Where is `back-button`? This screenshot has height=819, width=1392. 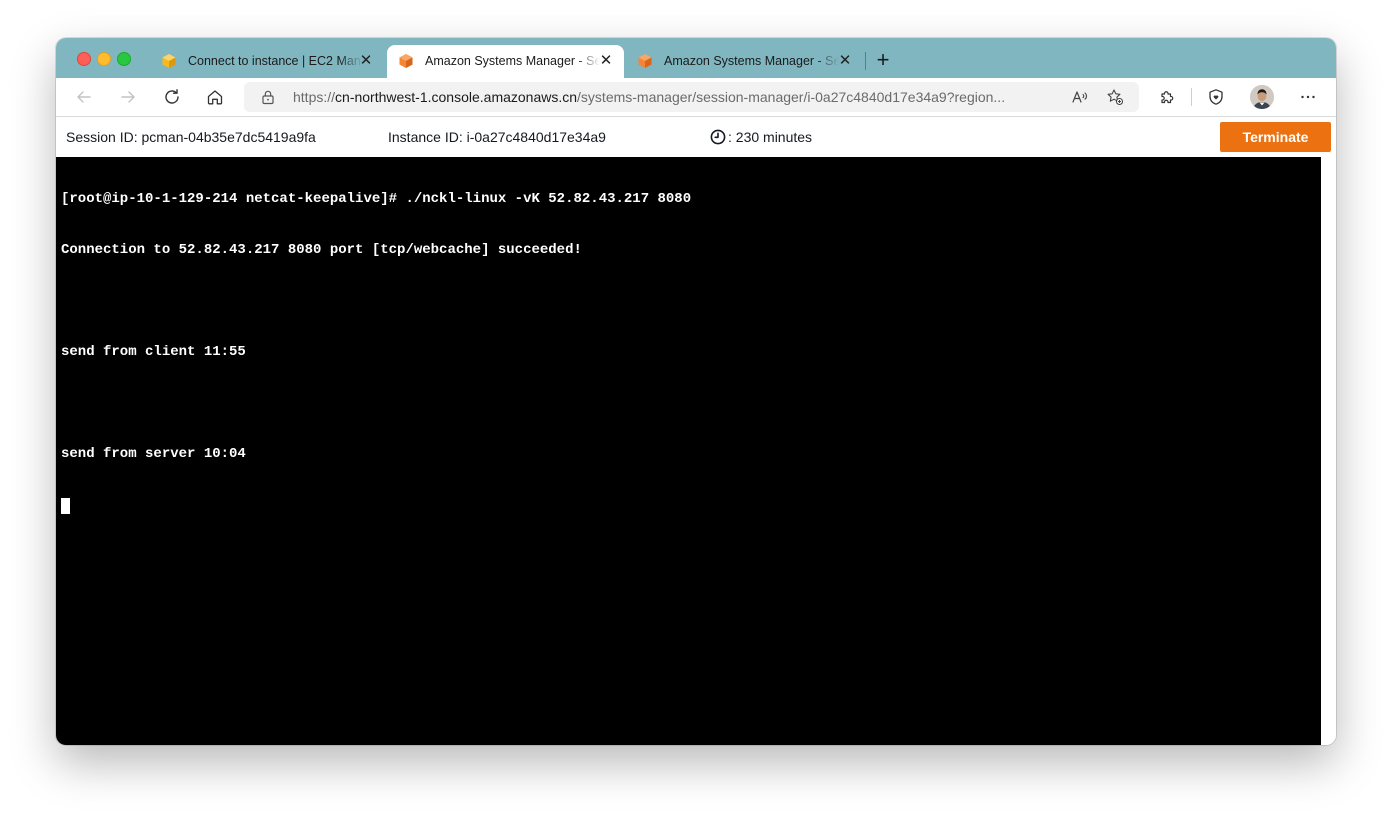 back-button is located at coordinates (84, 97).